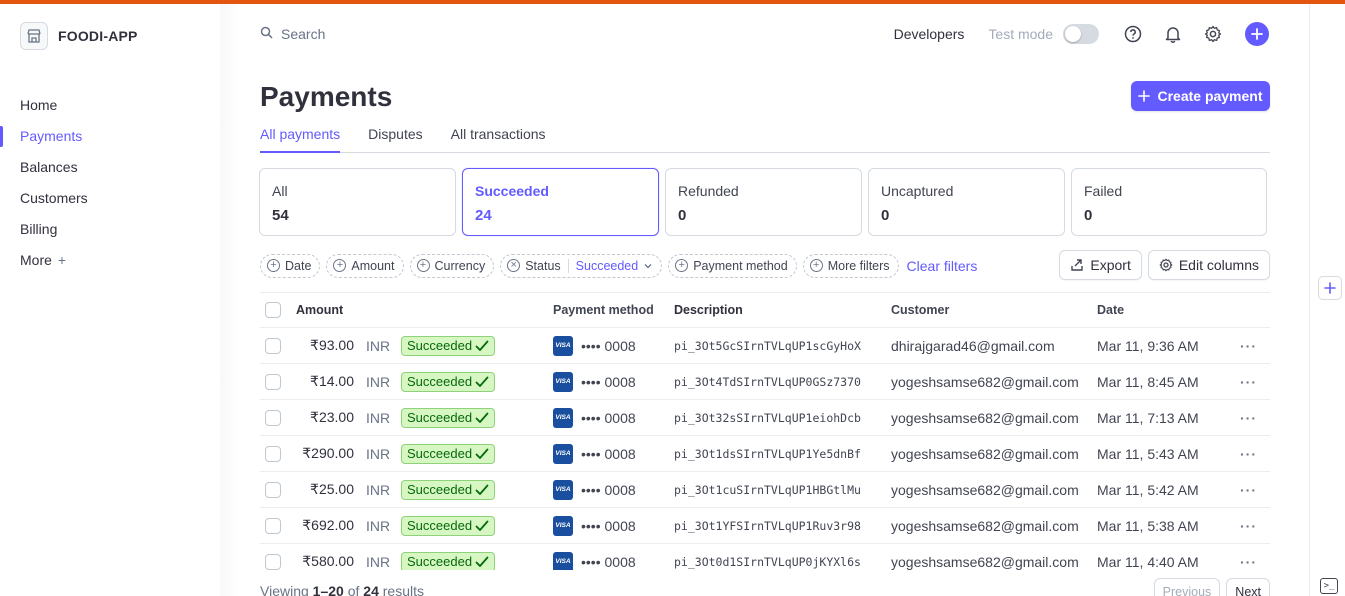 The image size is (1345, 596). I want to click on filter-label: Date, so click(298, 265).